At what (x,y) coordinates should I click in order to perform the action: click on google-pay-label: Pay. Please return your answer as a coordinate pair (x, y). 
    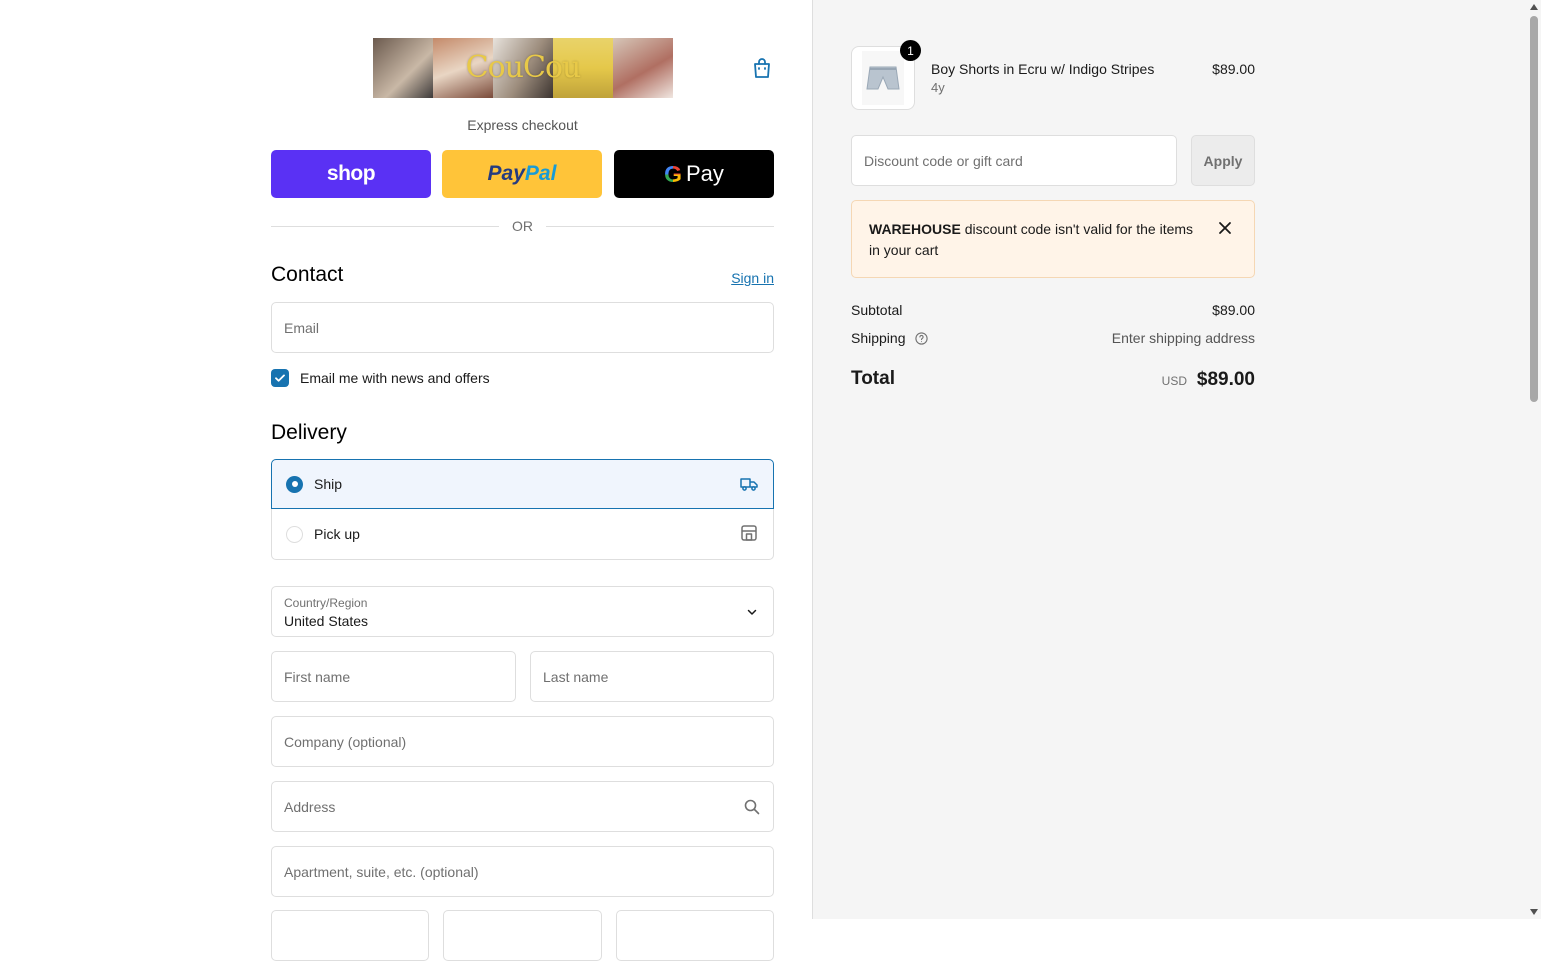
    Looking at the image, I should click on (704, 173).